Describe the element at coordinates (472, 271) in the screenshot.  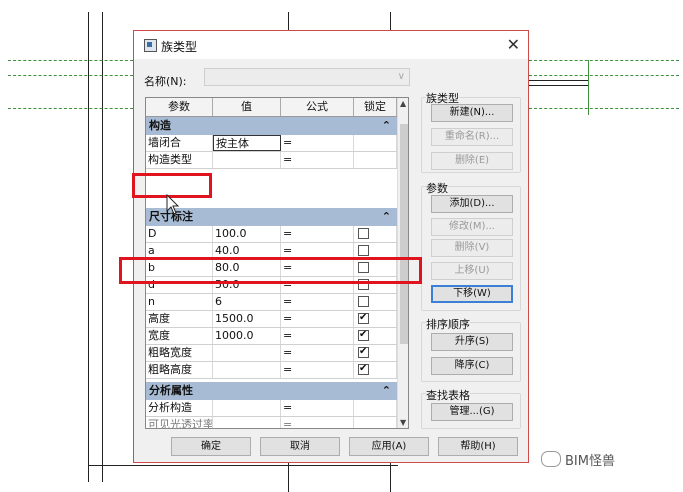
I see `move-up-button: 上移(U)` at that location.